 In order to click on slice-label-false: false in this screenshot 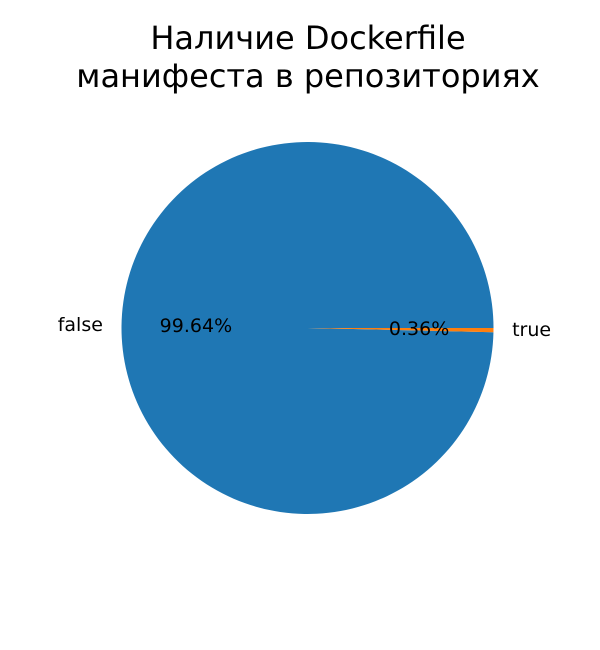, I will do `click(80, 325)`.